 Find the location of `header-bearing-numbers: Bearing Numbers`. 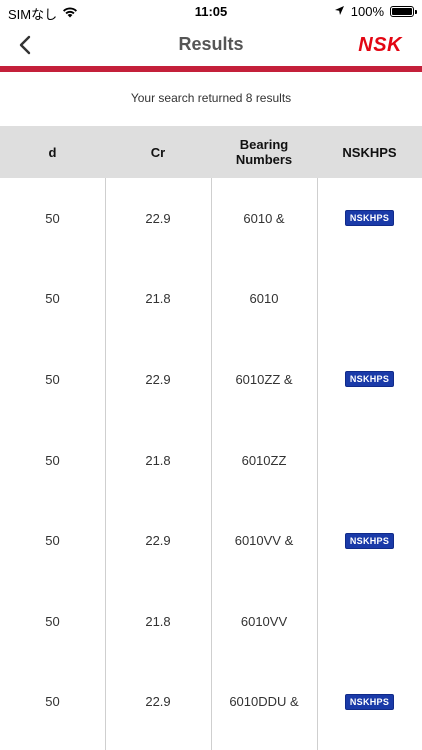

header-bearing-numbers: Bearing Numbers is located at coordinates (264, 152).